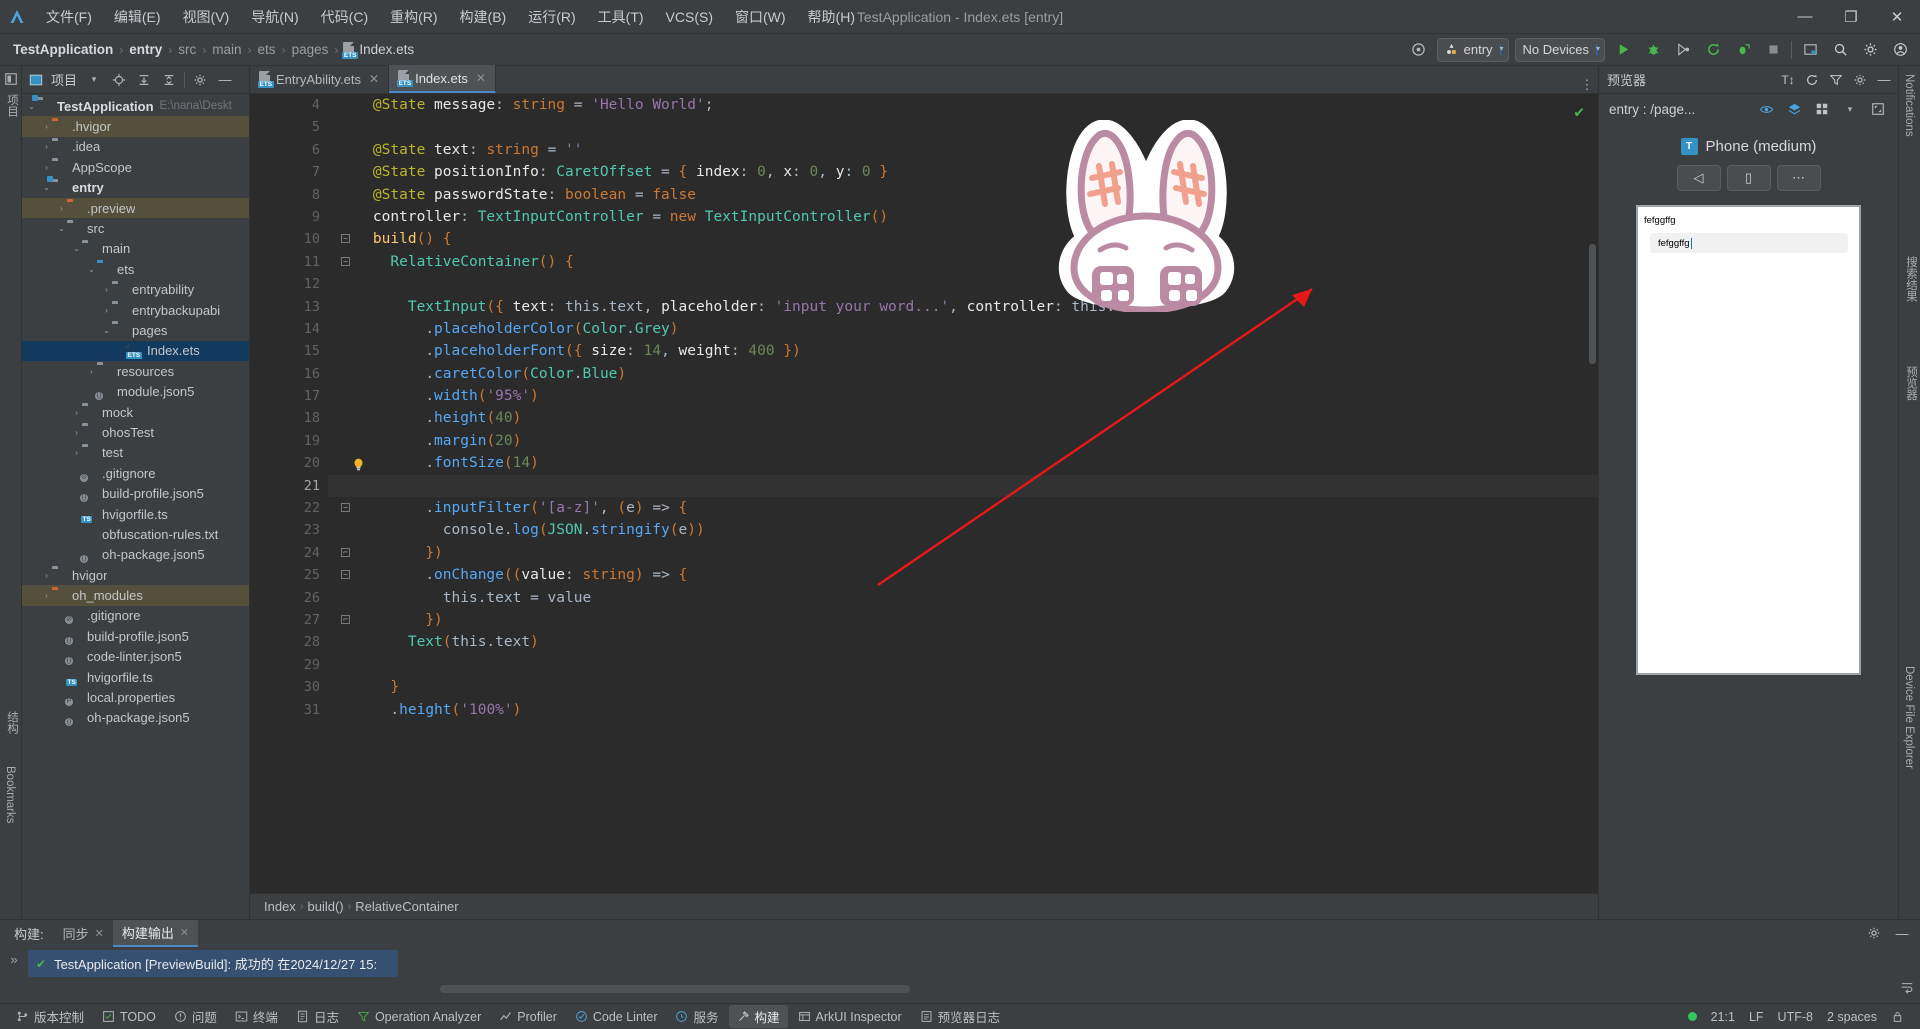  What do you see at coordinates (63, 49) in the screenshot?
I see `breadcrumb-item-project: TestApplication` at bounding box center [63, 49].